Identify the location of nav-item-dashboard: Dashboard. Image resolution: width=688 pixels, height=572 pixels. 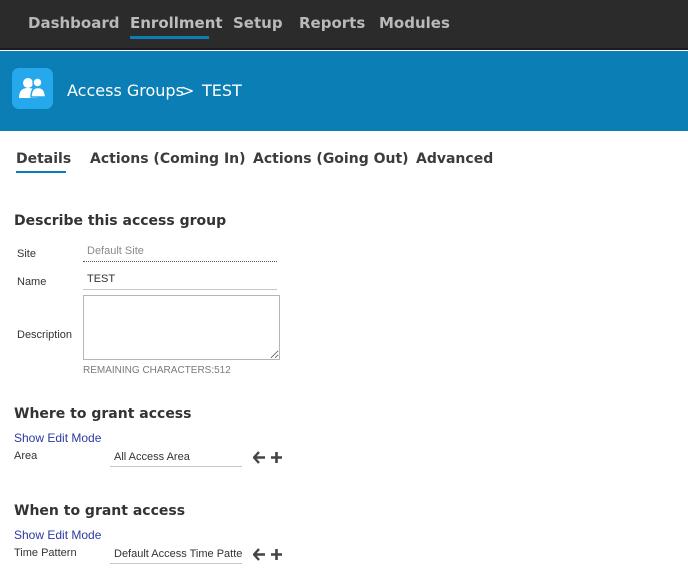
(73, 23).